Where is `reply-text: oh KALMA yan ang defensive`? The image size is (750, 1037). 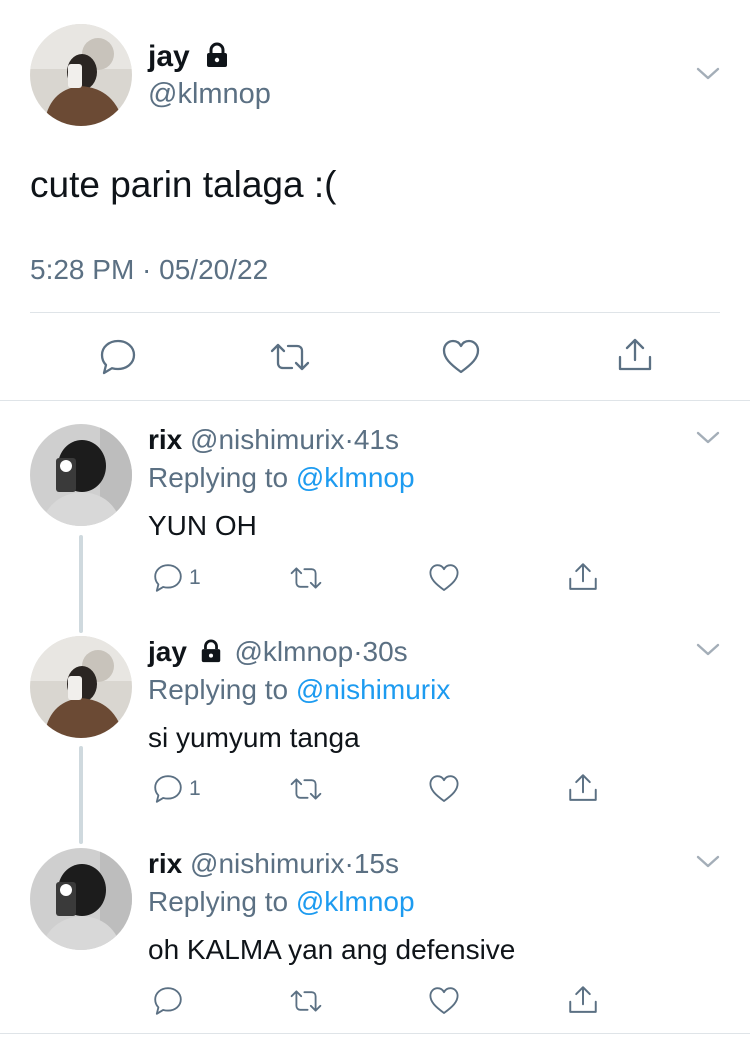 reply-text: oh KALMA yan ang defensive is located at coordinates (332, 949).